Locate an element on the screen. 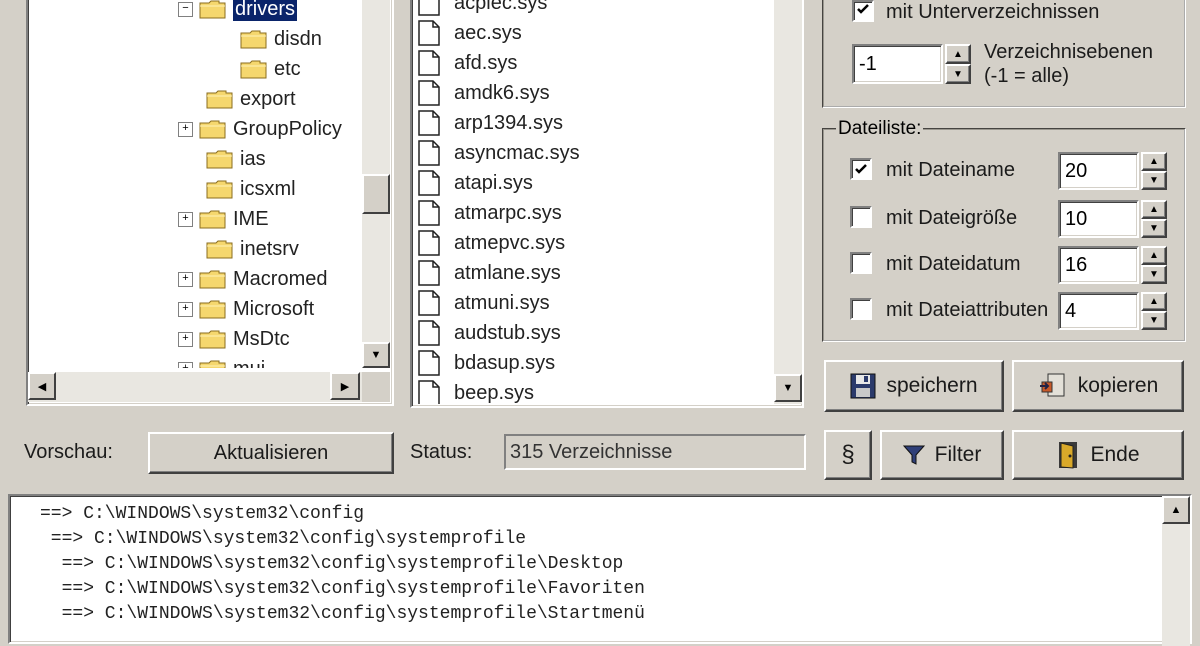 This screenshot has height=646, width=1200. filelist-width-value: 10 is located at coordinates (1098, 219).